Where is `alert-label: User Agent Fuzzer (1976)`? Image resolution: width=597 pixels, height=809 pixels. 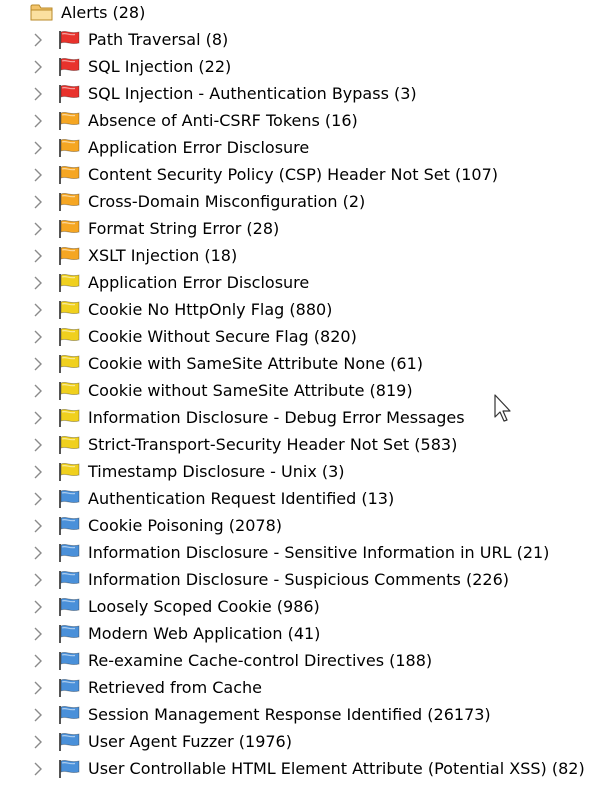 alert-label: User Agent Fuzzer (1976) is located at coordinates (190, 741).